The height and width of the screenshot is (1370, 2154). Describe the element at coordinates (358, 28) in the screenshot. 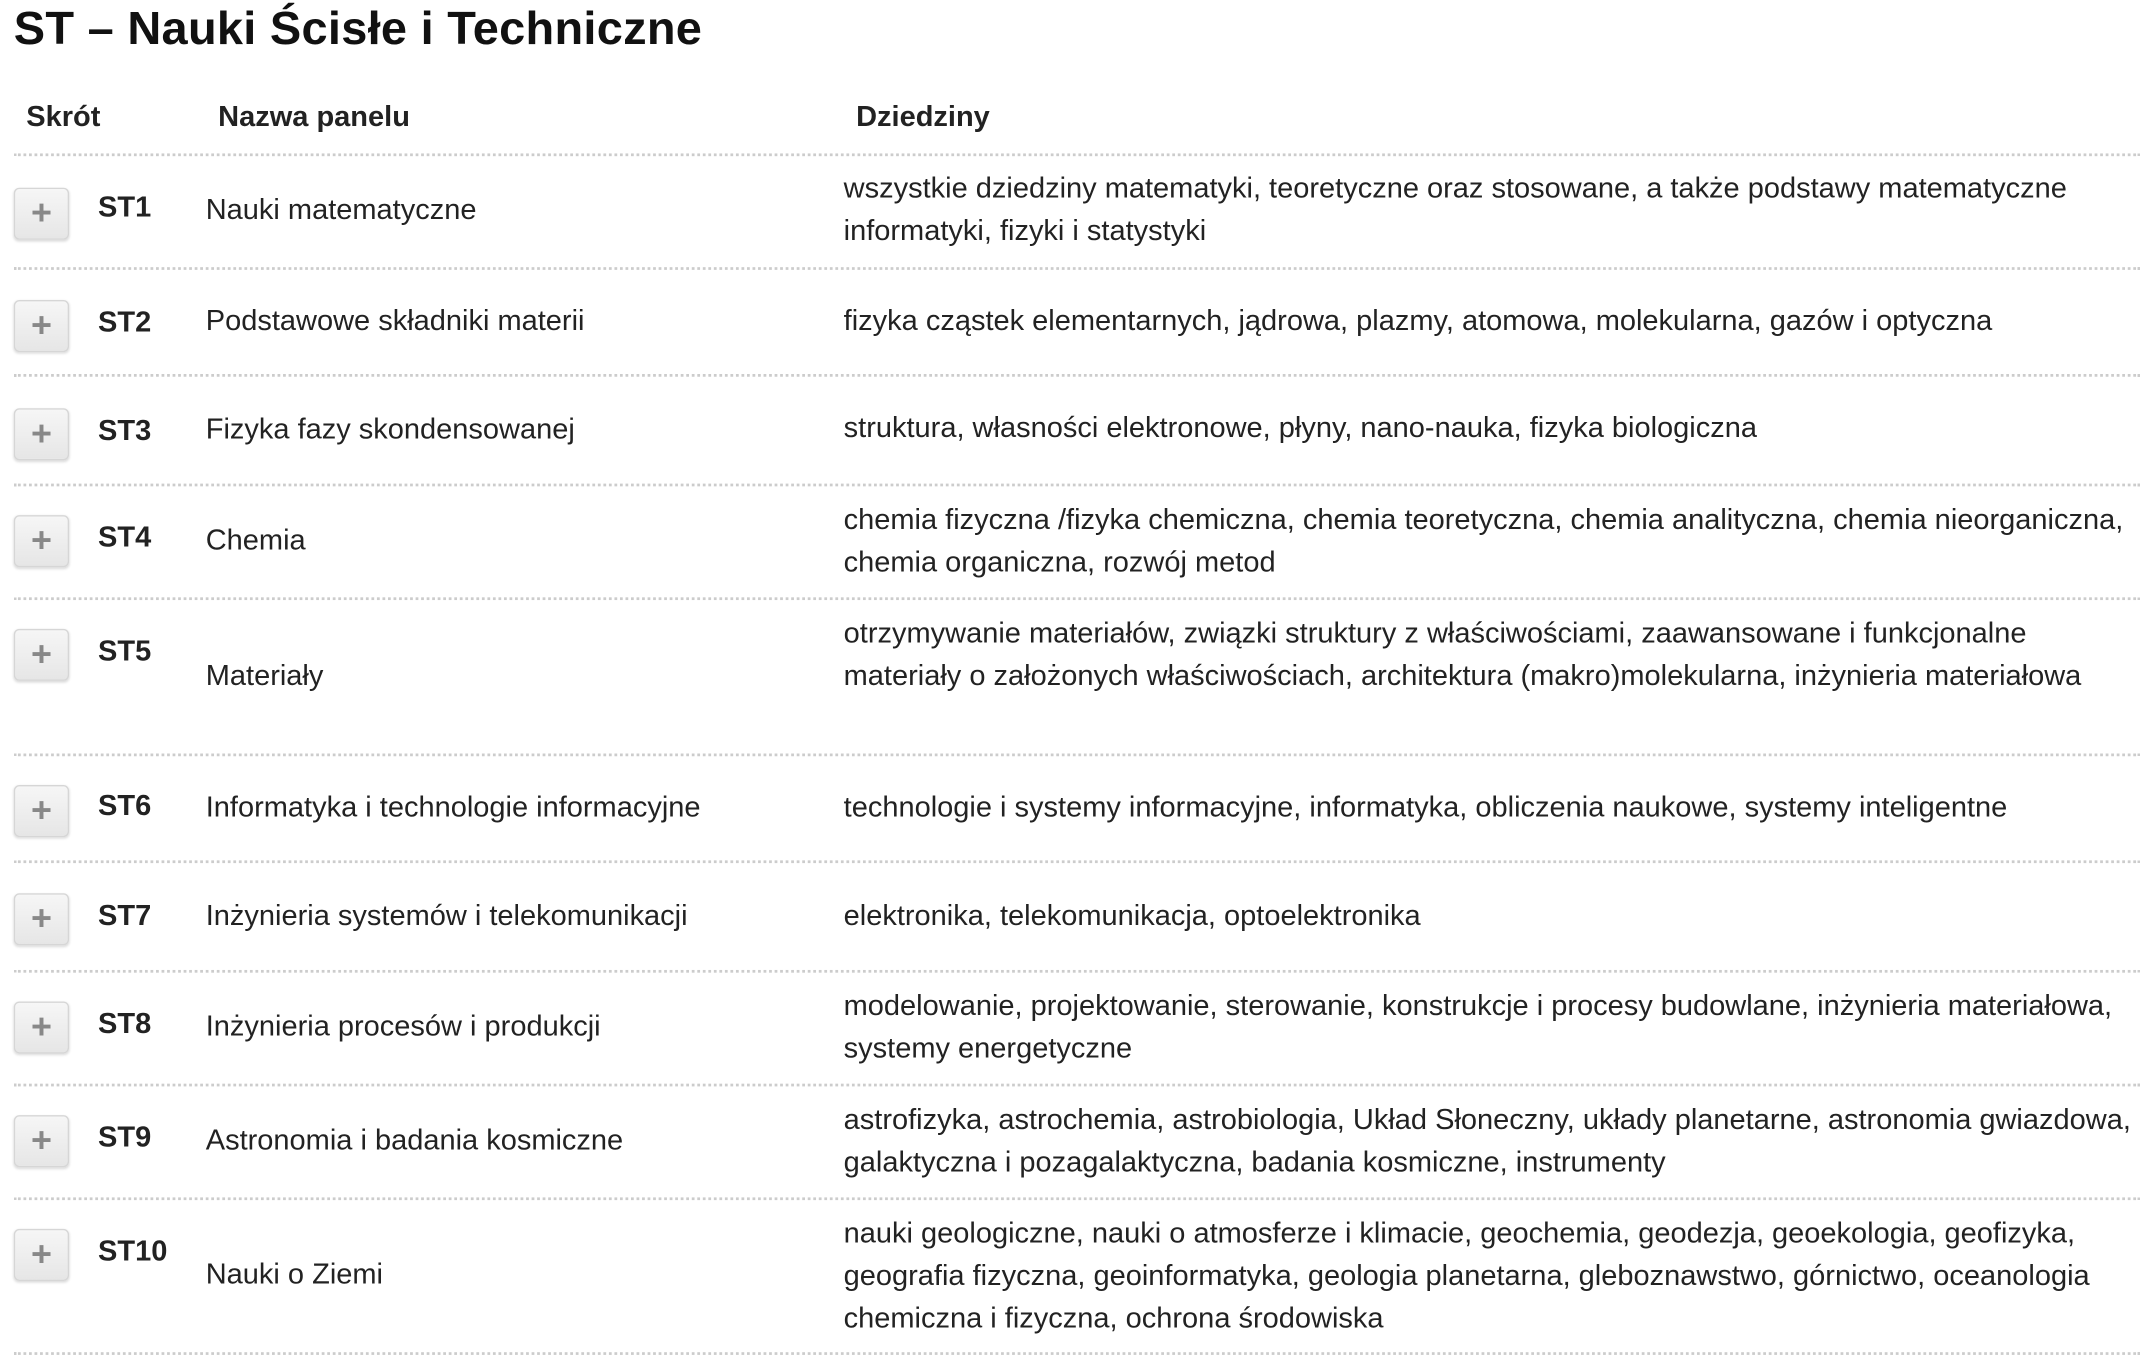

I see `page-title: ST – Nauki Ścisłe i Techniczne` at that location.